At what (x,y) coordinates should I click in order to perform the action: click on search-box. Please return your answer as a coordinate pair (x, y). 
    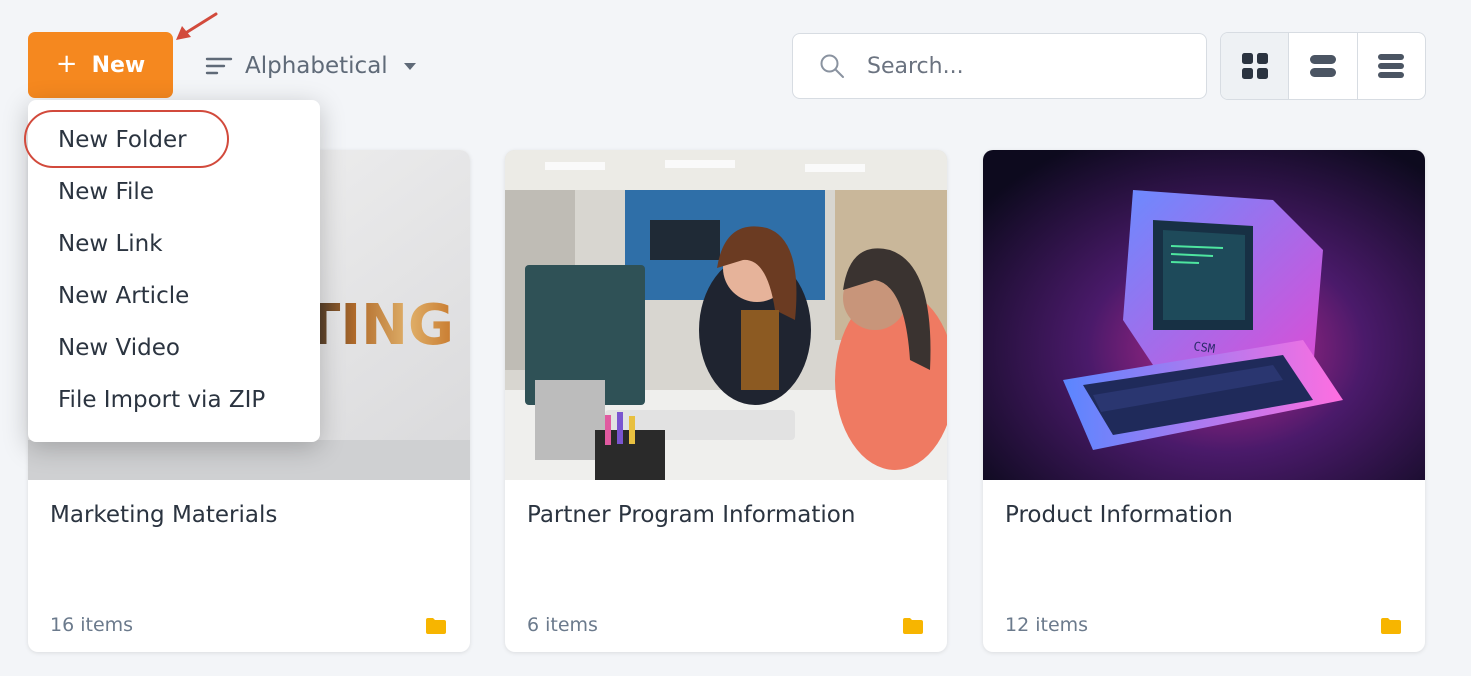
    Looking at the image, I should click on (999, 66).